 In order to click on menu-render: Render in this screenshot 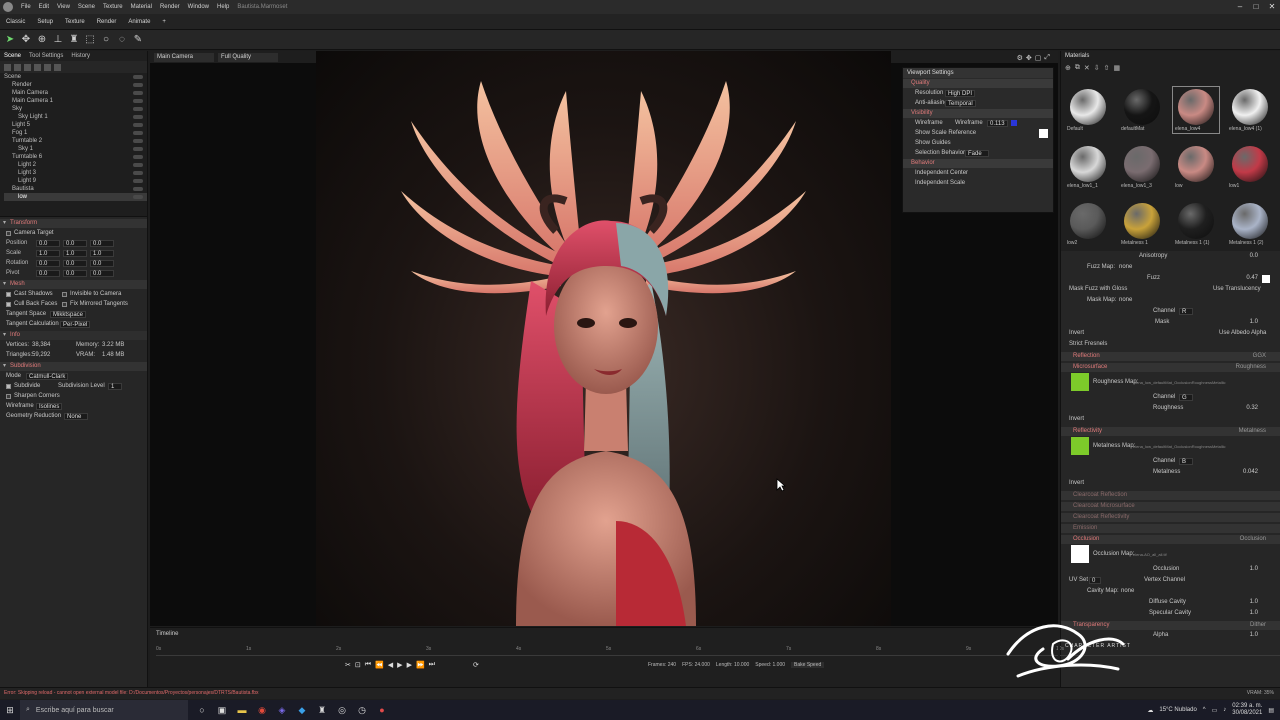, I will do `click(170, 7)`.